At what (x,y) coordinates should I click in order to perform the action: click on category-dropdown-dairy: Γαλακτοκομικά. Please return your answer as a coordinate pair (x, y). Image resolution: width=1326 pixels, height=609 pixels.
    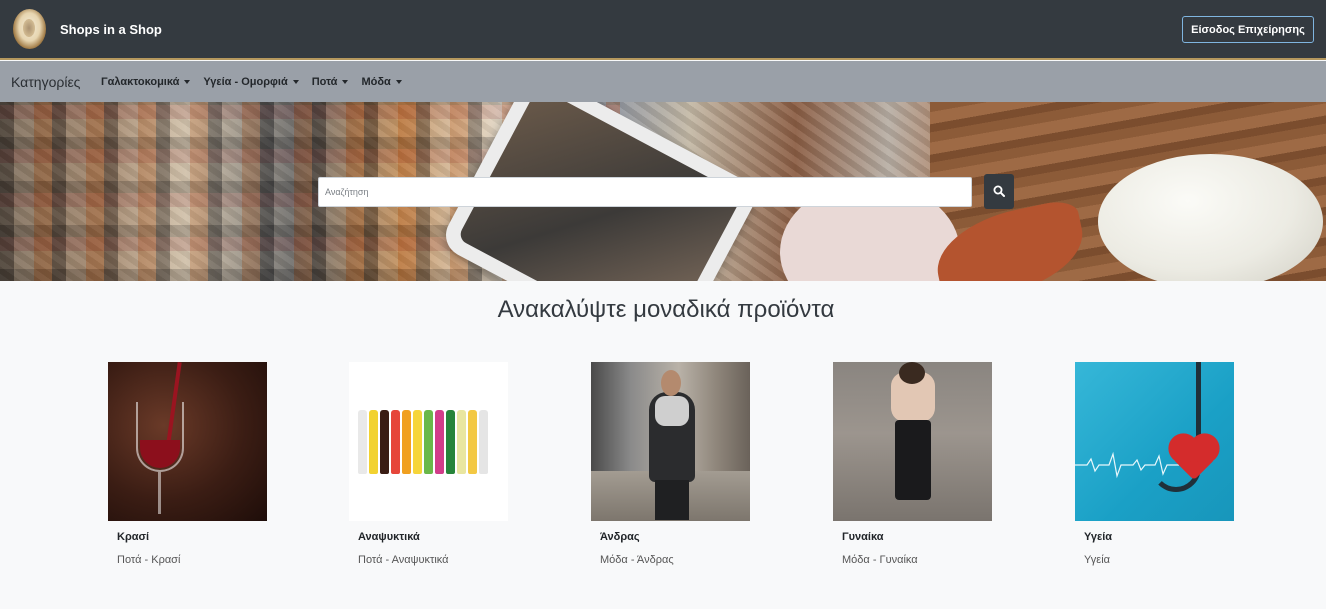
    Looking at the image, I should click on (146, 82).